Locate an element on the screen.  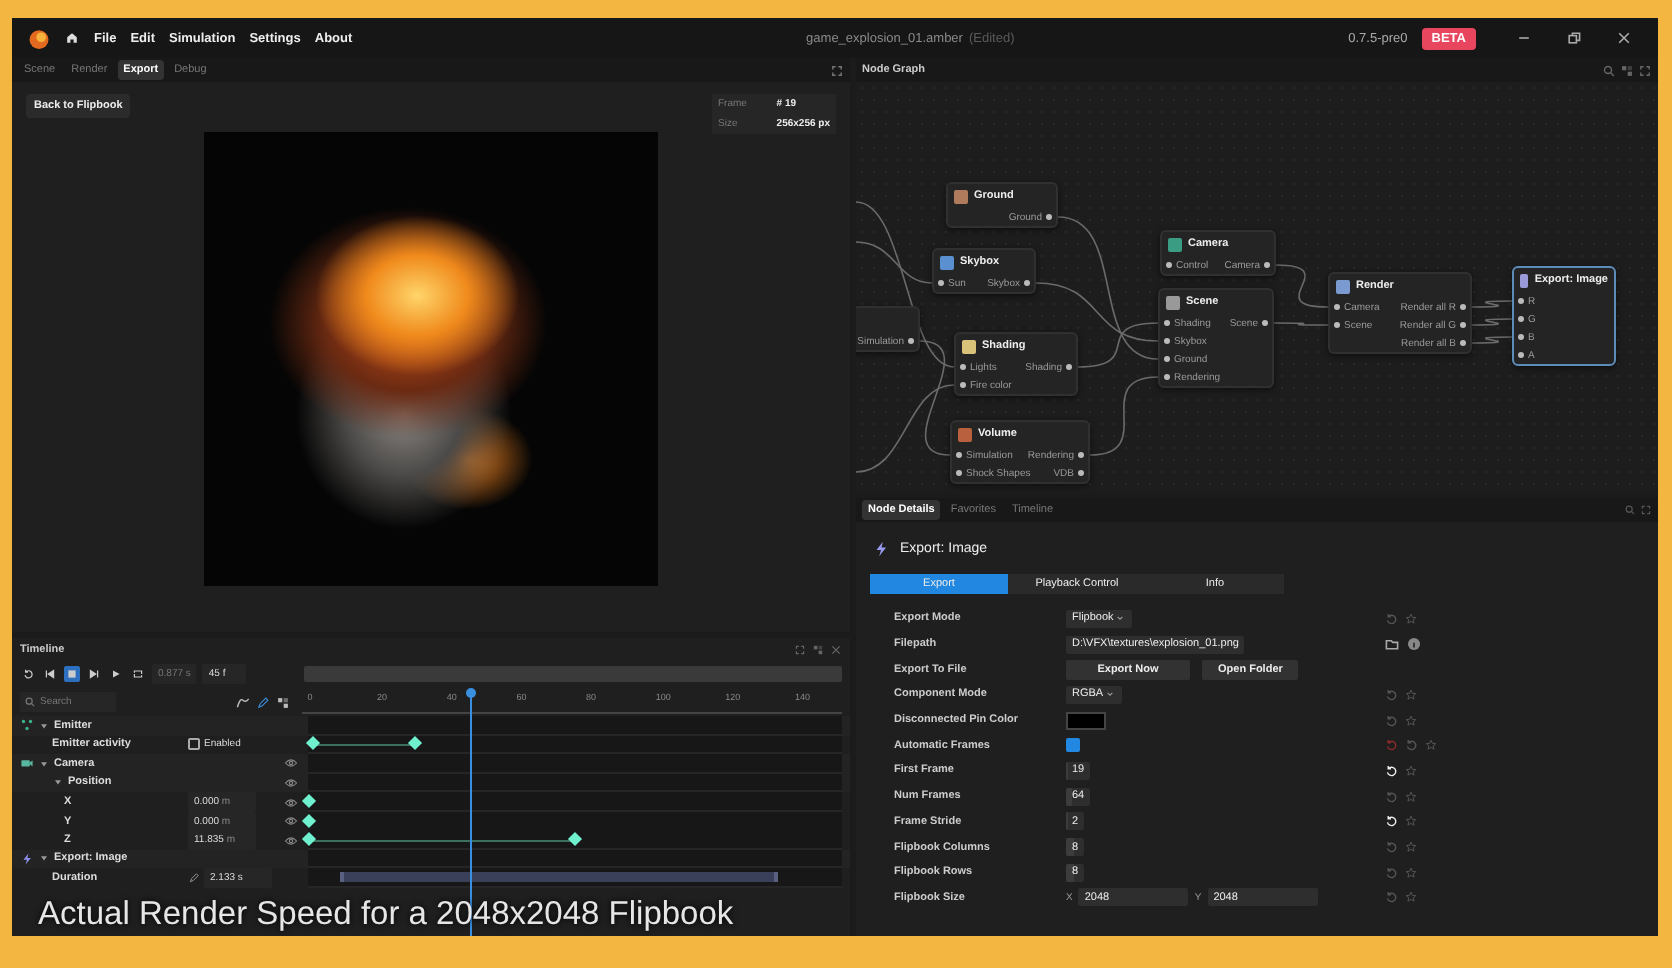
folder-icon is located at coordinates (1392, 644).